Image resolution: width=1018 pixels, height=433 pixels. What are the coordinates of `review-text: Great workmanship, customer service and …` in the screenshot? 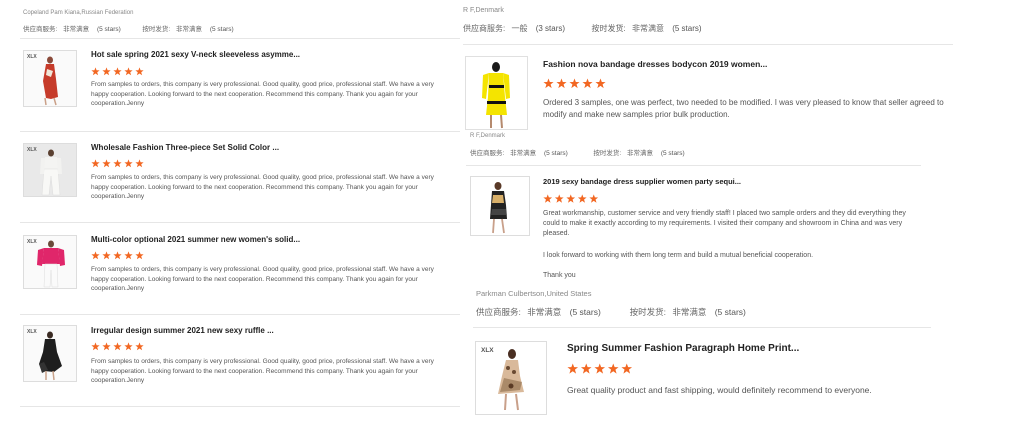 It's located at (724, 223).